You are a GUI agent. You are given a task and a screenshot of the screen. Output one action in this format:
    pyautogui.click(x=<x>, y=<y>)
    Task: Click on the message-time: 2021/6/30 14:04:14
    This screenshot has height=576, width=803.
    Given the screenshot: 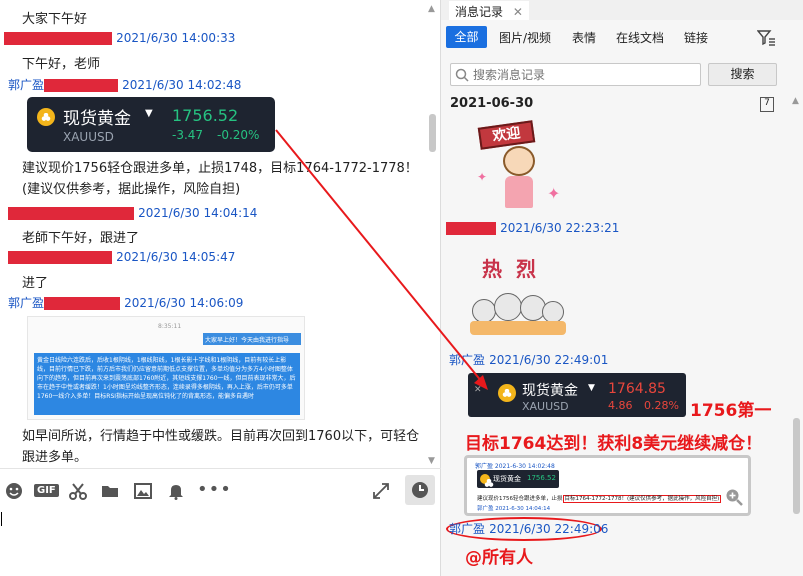 What is the action you would take?
    pyautogui.click(x=198, y=213)
    